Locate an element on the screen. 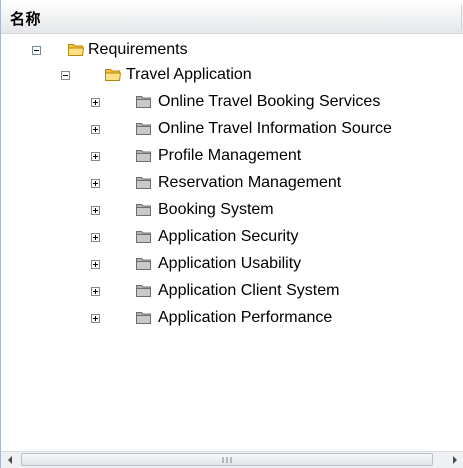 This screenshot has height=468, width=463. tree-node-label: Booking System is located at coordinates (216, 209).